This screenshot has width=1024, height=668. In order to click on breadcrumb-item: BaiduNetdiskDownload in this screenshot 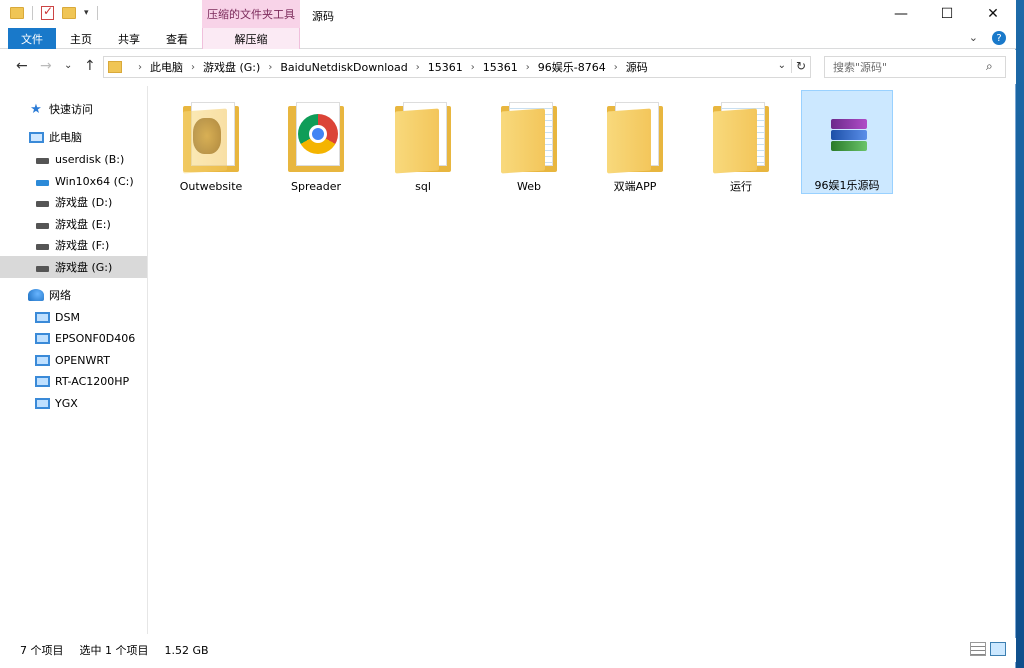, I will do `click(343, 67)`.